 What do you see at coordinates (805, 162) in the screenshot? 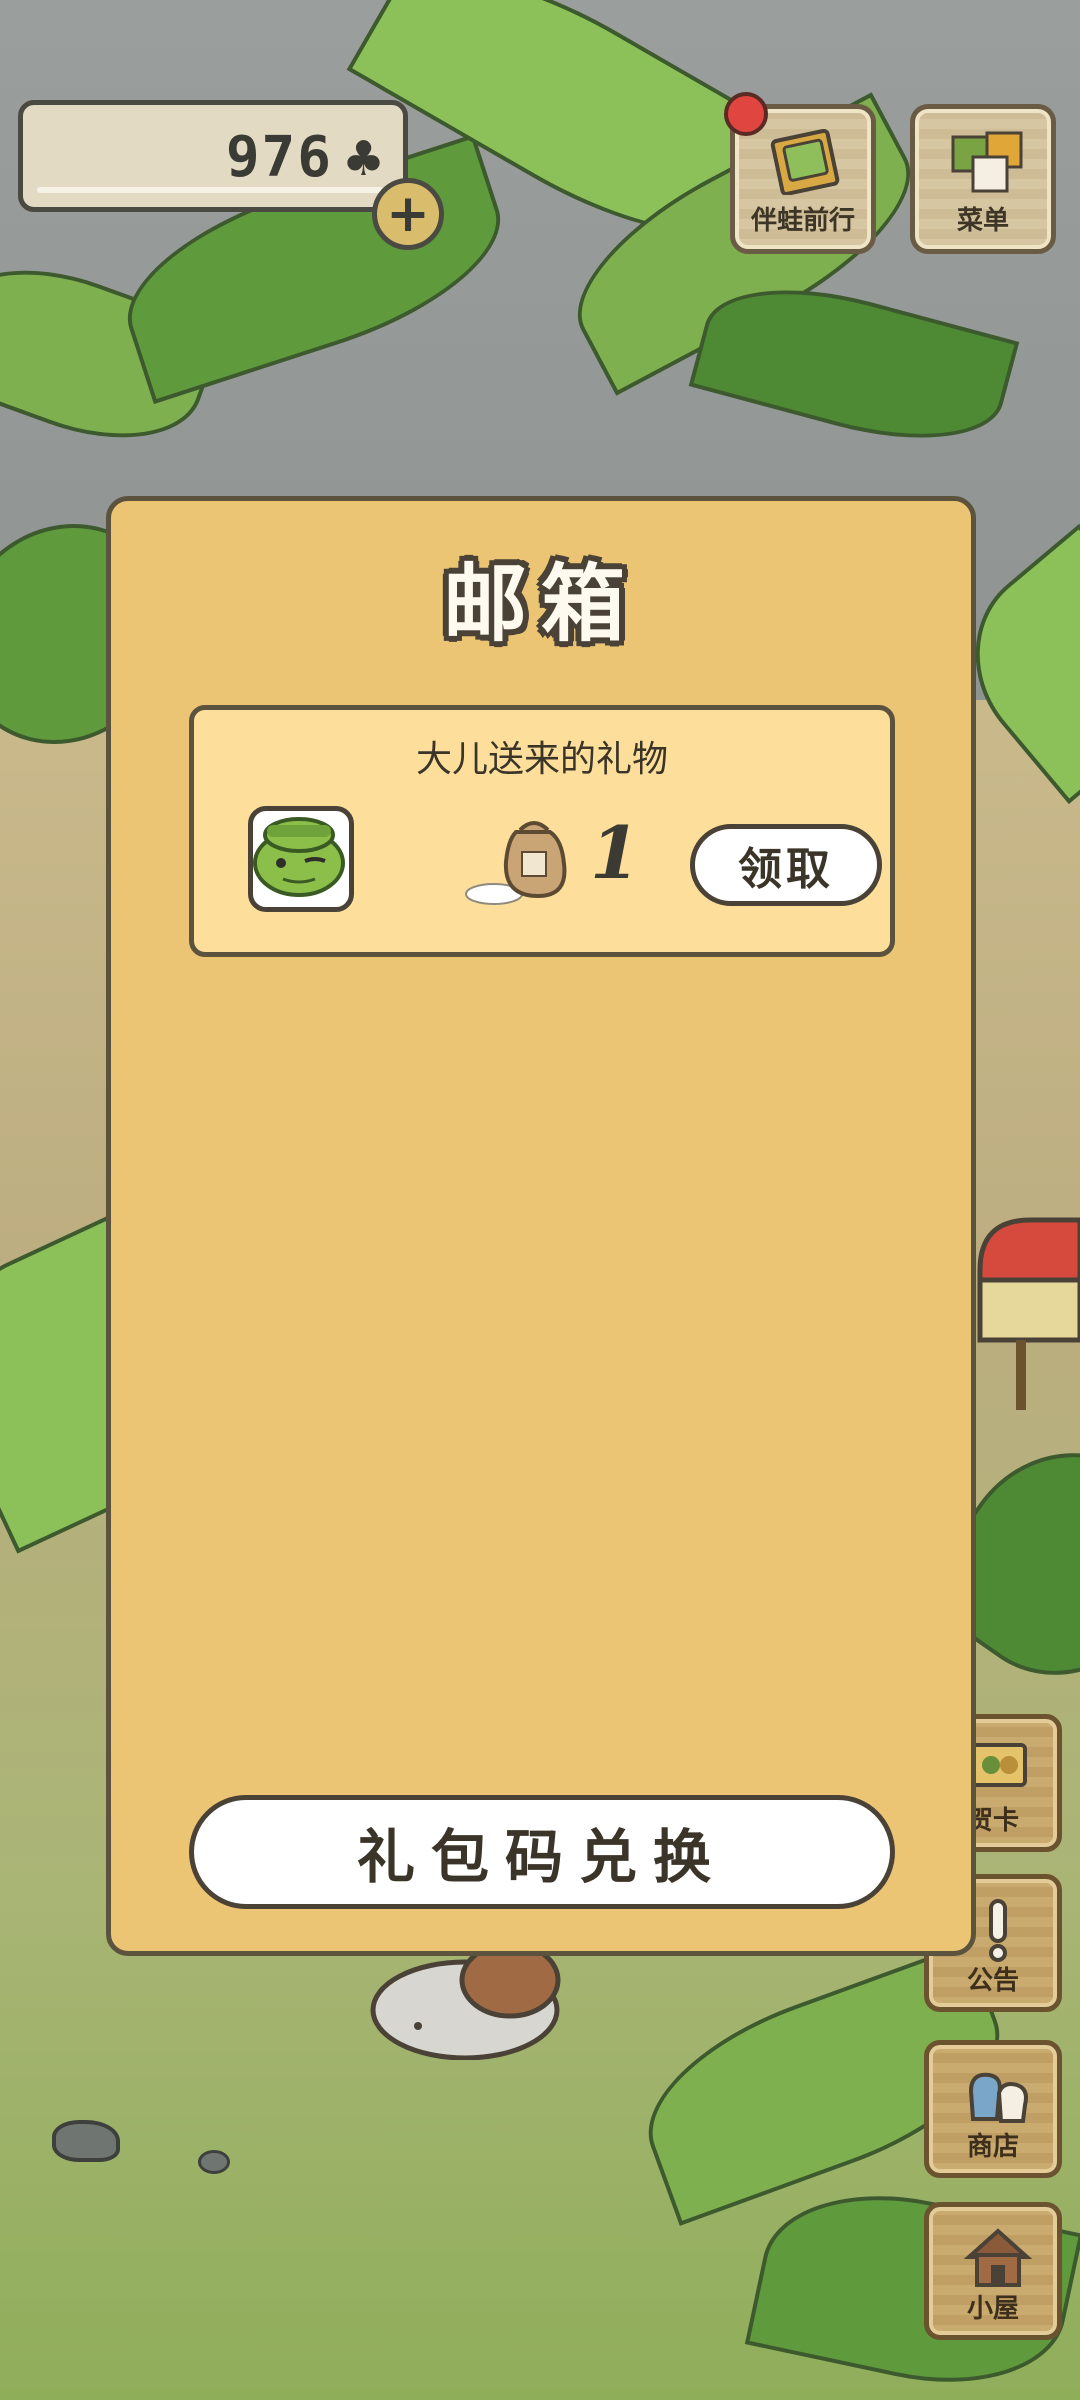
I see `album-icon` at bounding box center [805, 162].